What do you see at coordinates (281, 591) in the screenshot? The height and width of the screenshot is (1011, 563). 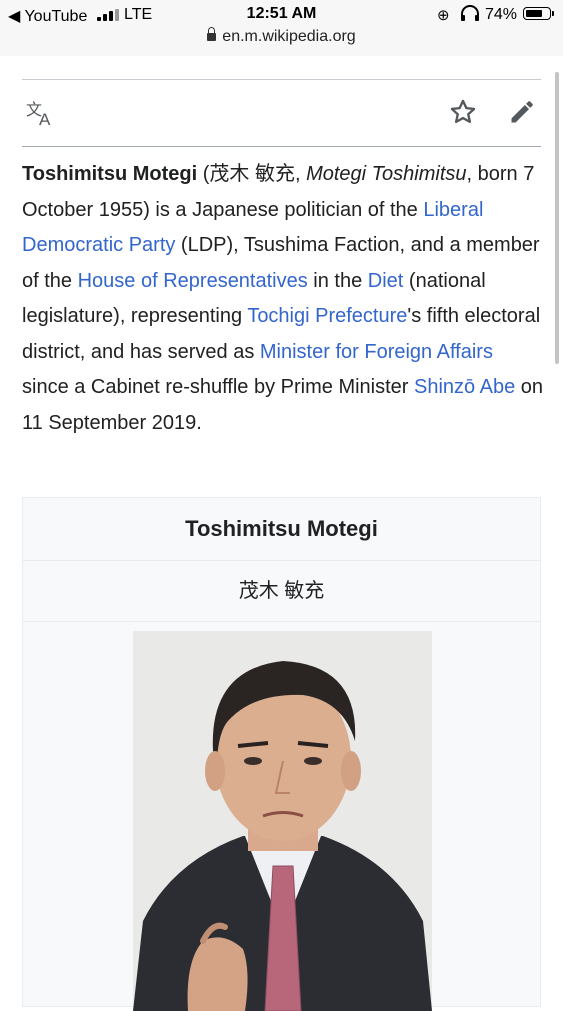 I see `infobox-native-name: 茂木 敏充` at bounding box center [281, 591].